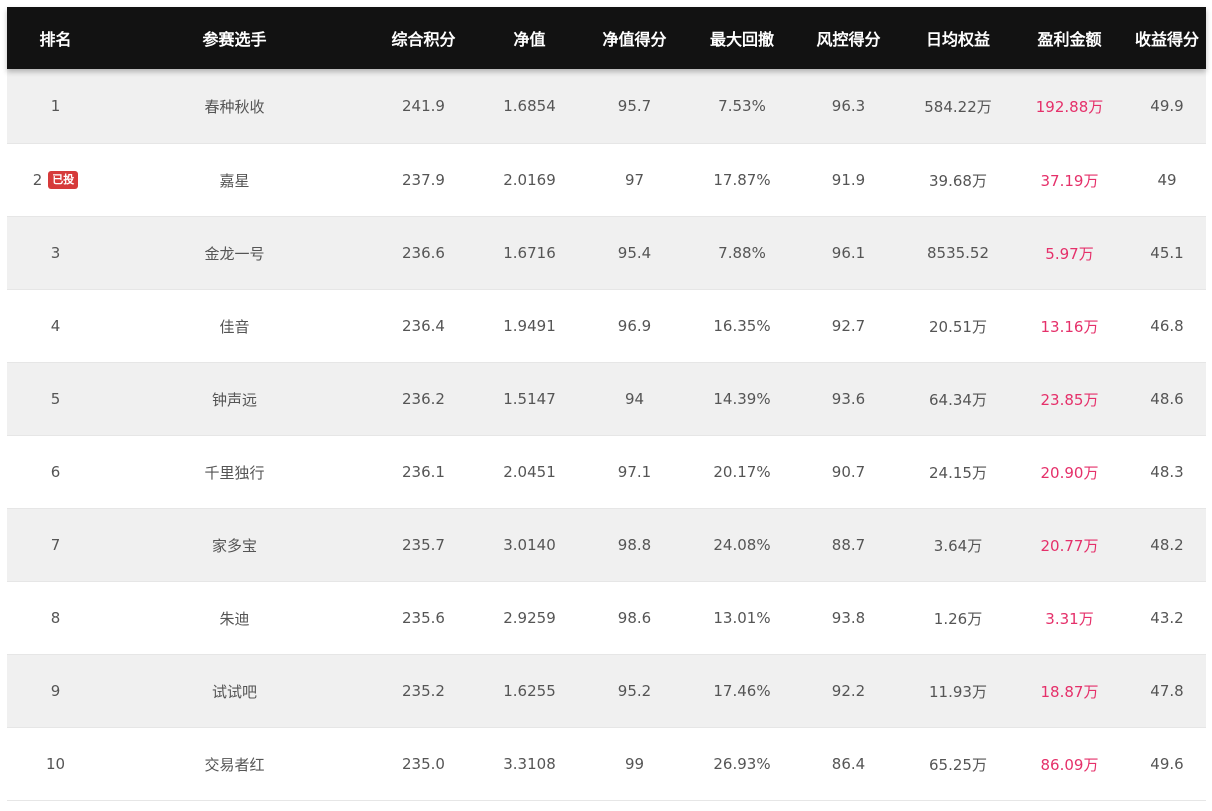 The width and height of the screenshot is (1212, 811). What do you see at coordinates (1069, 38) in the screenshot?
I see `header-profit: 盈利金额` at bounding box center [1069, 38].